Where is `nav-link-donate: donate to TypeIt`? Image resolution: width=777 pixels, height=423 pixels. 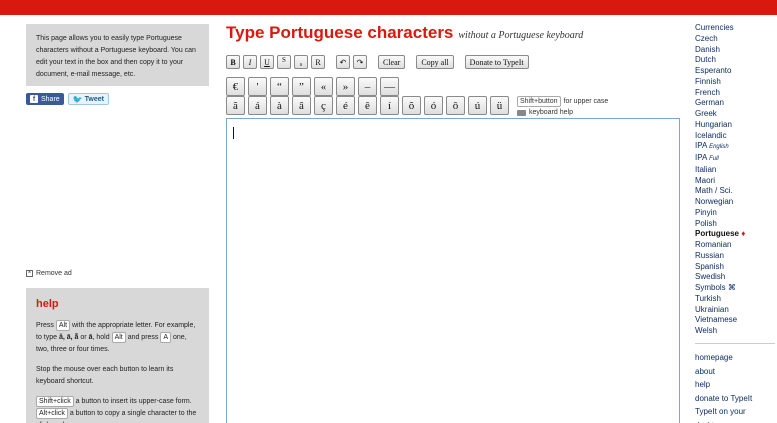
nav-link-donate: donate to TypeIt is located at coordinates (735, 399).